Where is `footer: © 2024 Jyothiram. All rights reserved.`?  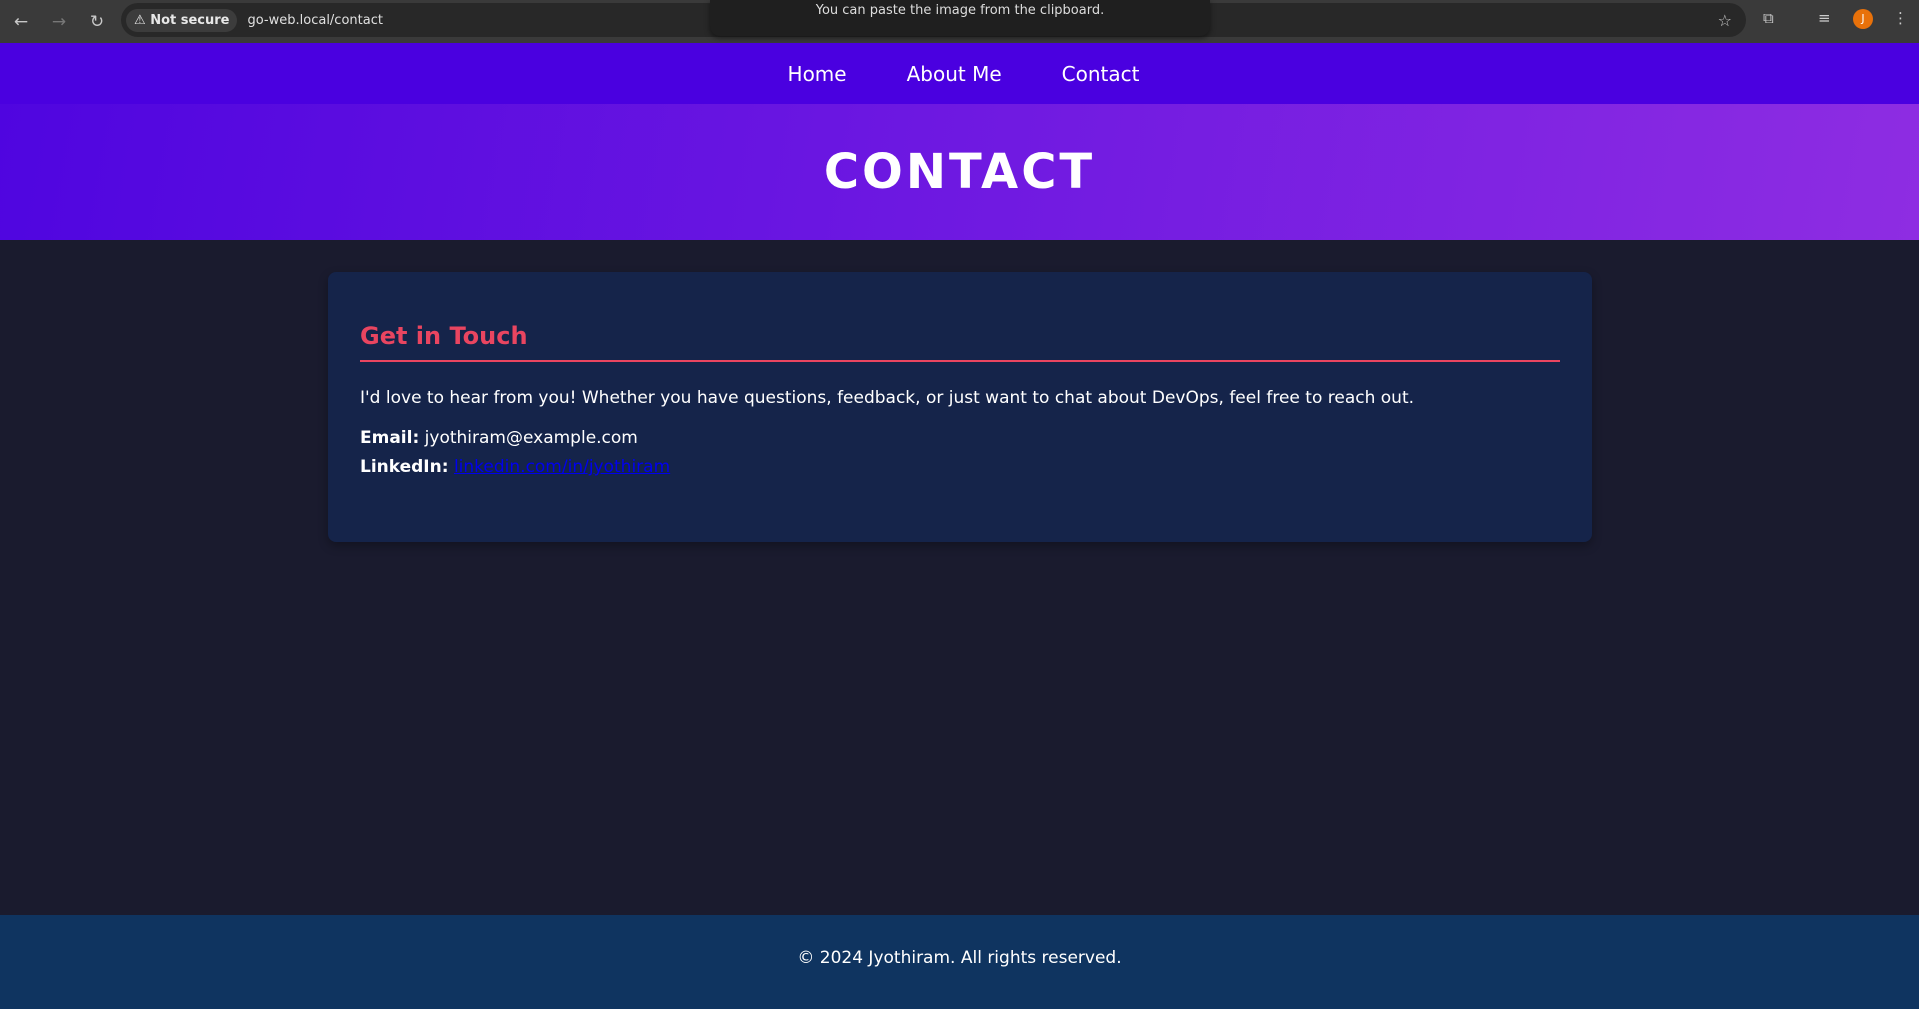
footer: © 2024 Jyothiram. All rights reserved. is located at coordinates (959, 962).